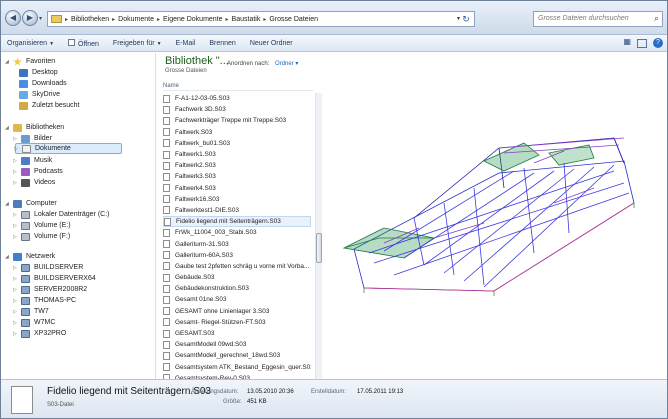  What do you see at coordinates (293, 19) in the screenshot?
I see `breadcrumb-grosse-dateien: Grosse Dateien` at bounding box center [293, 19].